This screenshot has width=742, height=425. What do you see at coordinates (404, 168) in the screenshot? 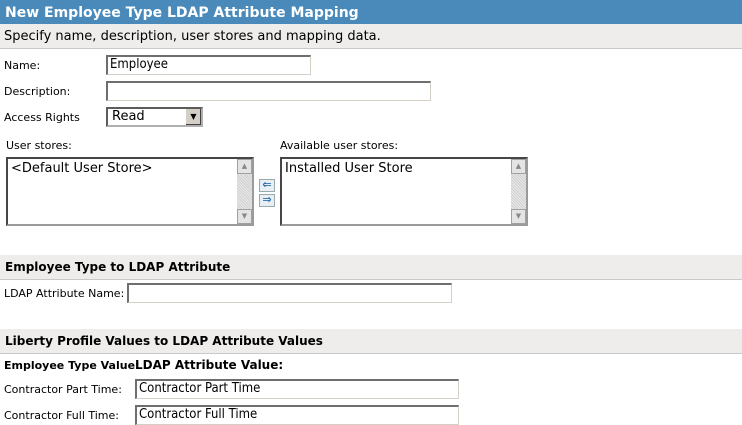
I see `list-item: Installed User Store` at bounding box center [404, 168].